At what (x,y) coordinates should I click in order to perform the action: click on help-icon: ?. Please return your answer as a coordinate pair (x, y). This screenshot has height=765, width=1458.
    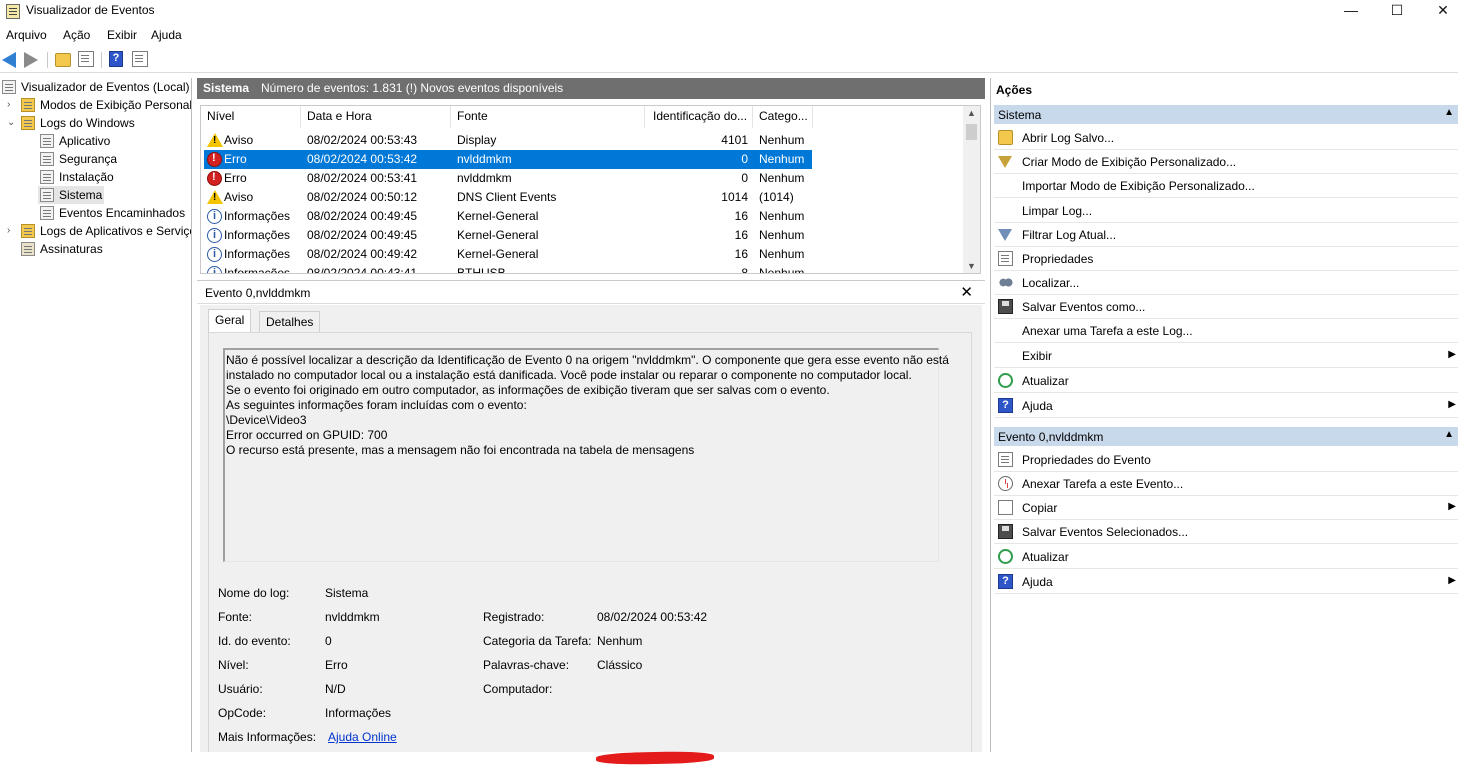
    Looking at the image, I should click on (116, 59).